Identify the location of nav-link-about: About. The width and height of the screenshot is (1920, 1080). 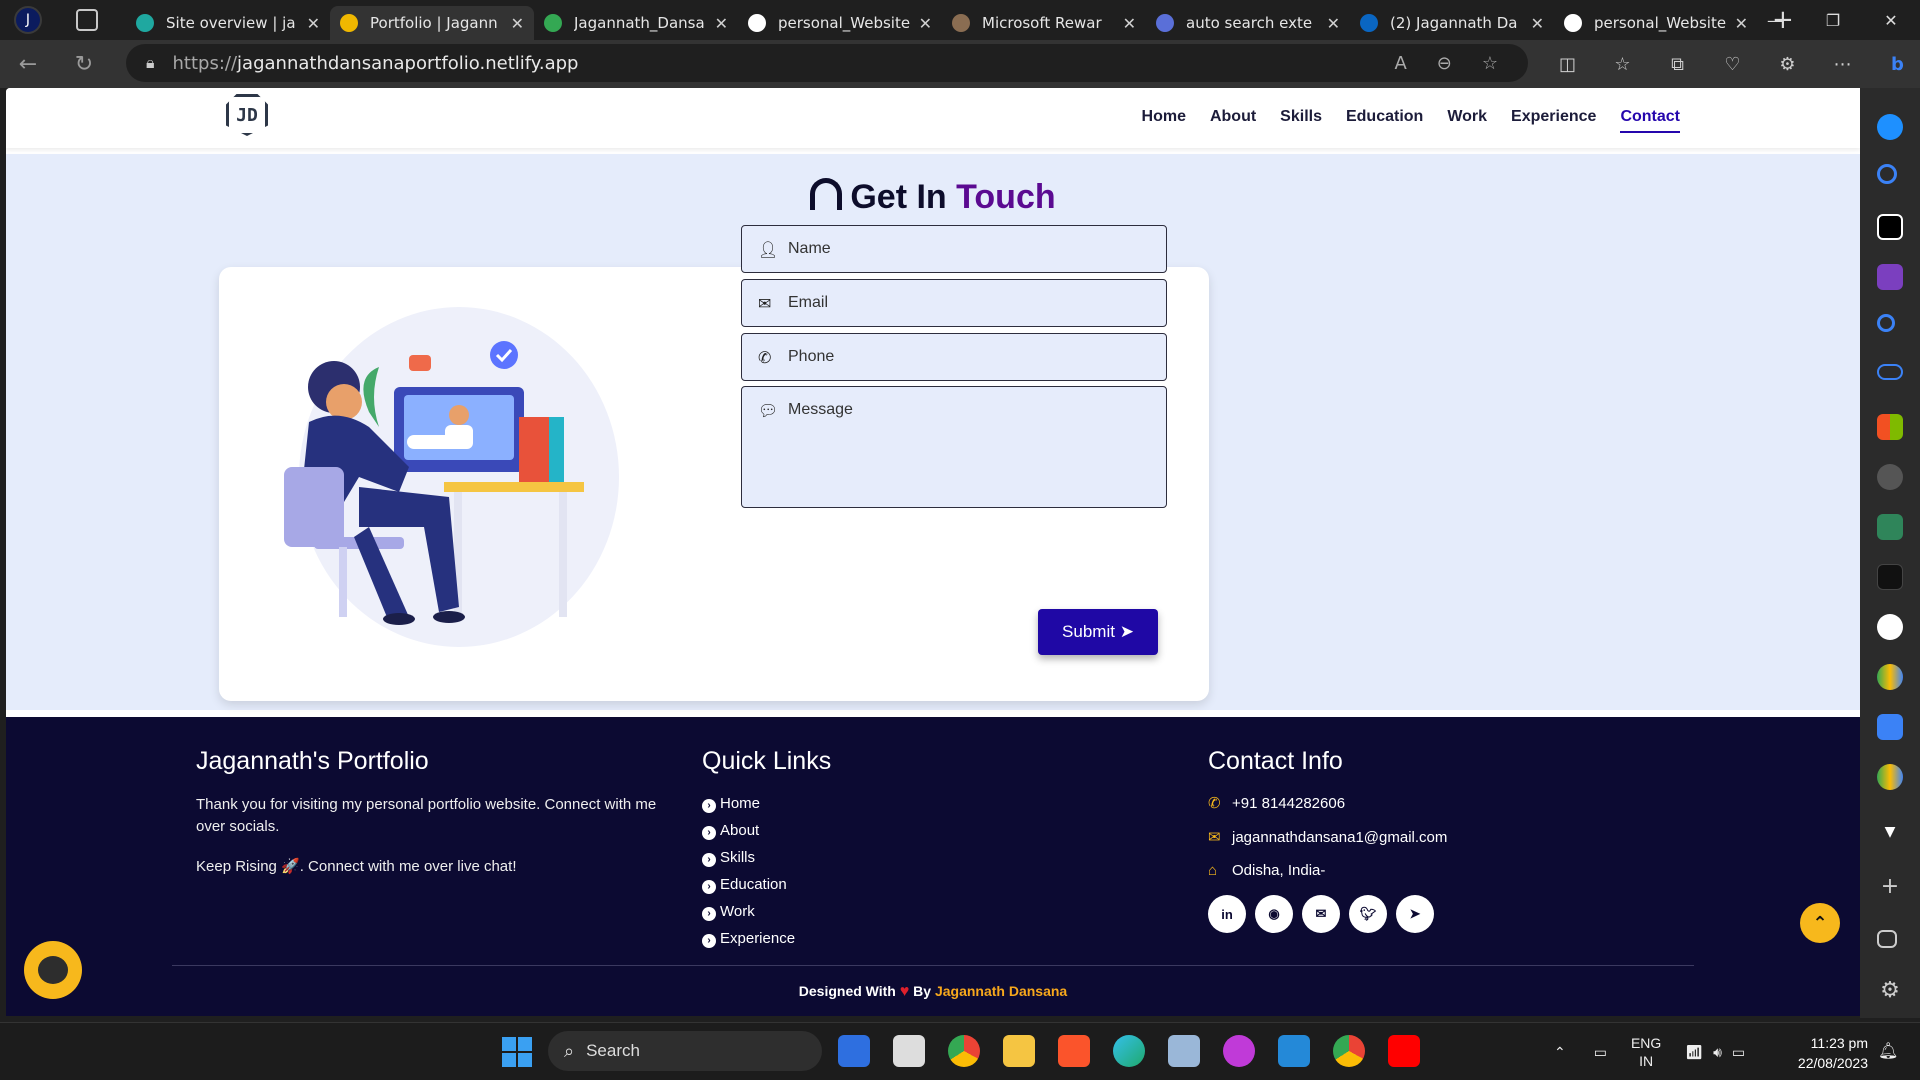
(1233, 120).